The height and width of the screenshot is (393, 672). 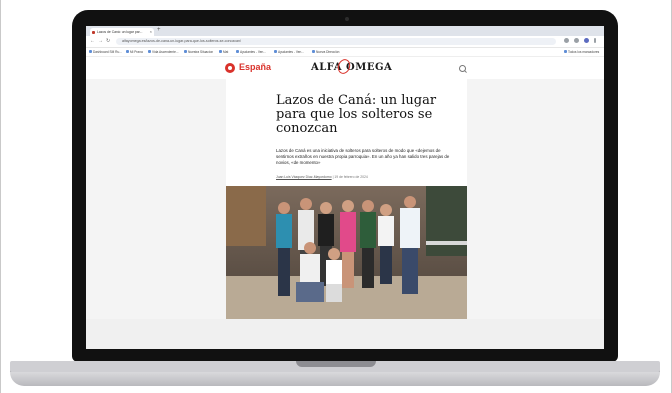 I want to click on all-bookmarks: Todos los marcadores, so click(x=581, y=52).